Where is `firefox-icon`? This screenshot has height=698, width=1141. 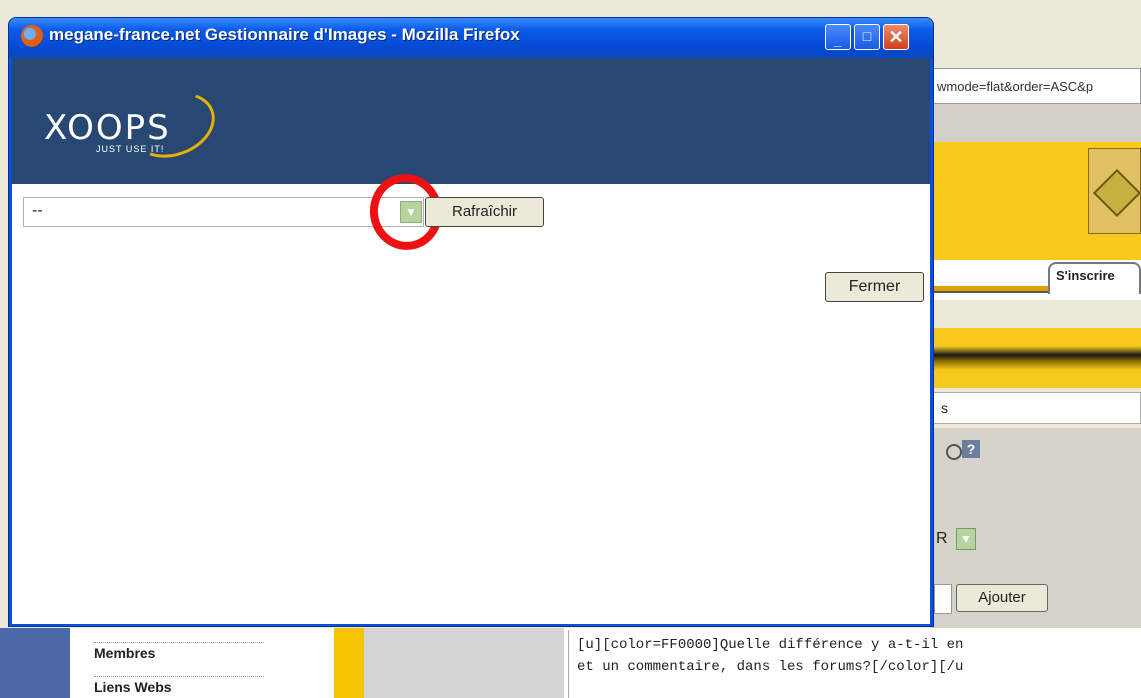
firefox-icon is located at coordinates (32, 36).